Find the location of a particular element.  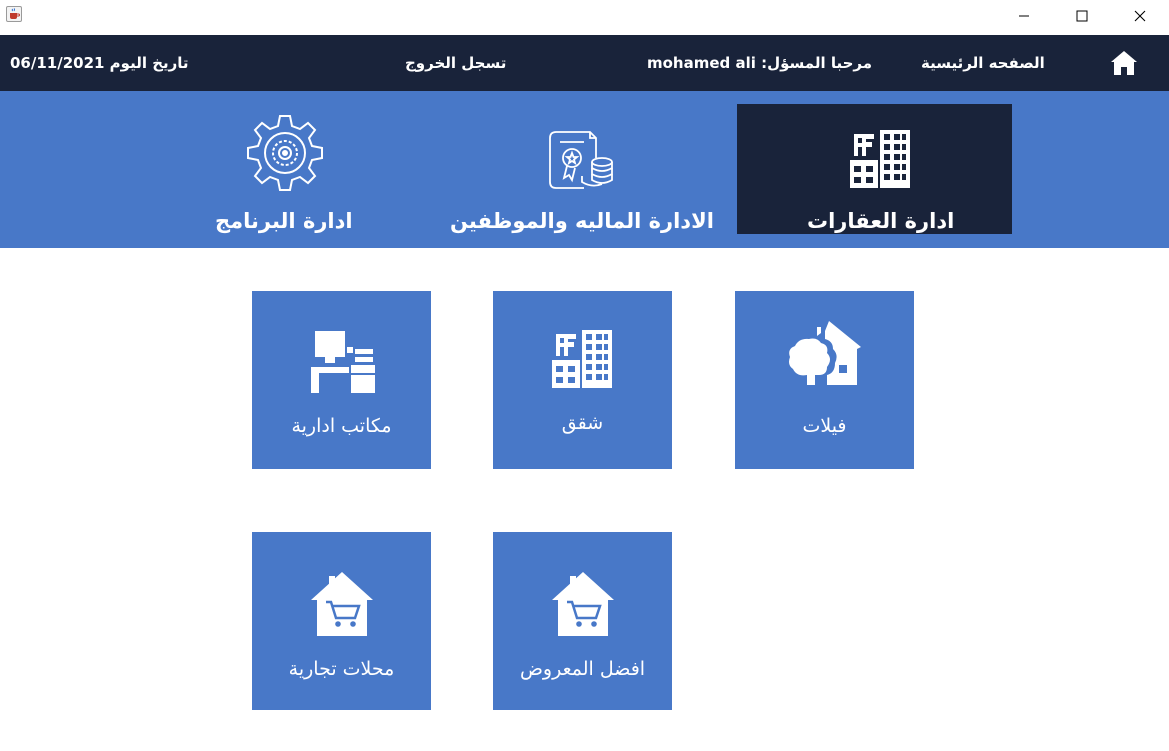

tile-administrative-offices-label: مكاتب ادارية is located at coordinates (341, 426).